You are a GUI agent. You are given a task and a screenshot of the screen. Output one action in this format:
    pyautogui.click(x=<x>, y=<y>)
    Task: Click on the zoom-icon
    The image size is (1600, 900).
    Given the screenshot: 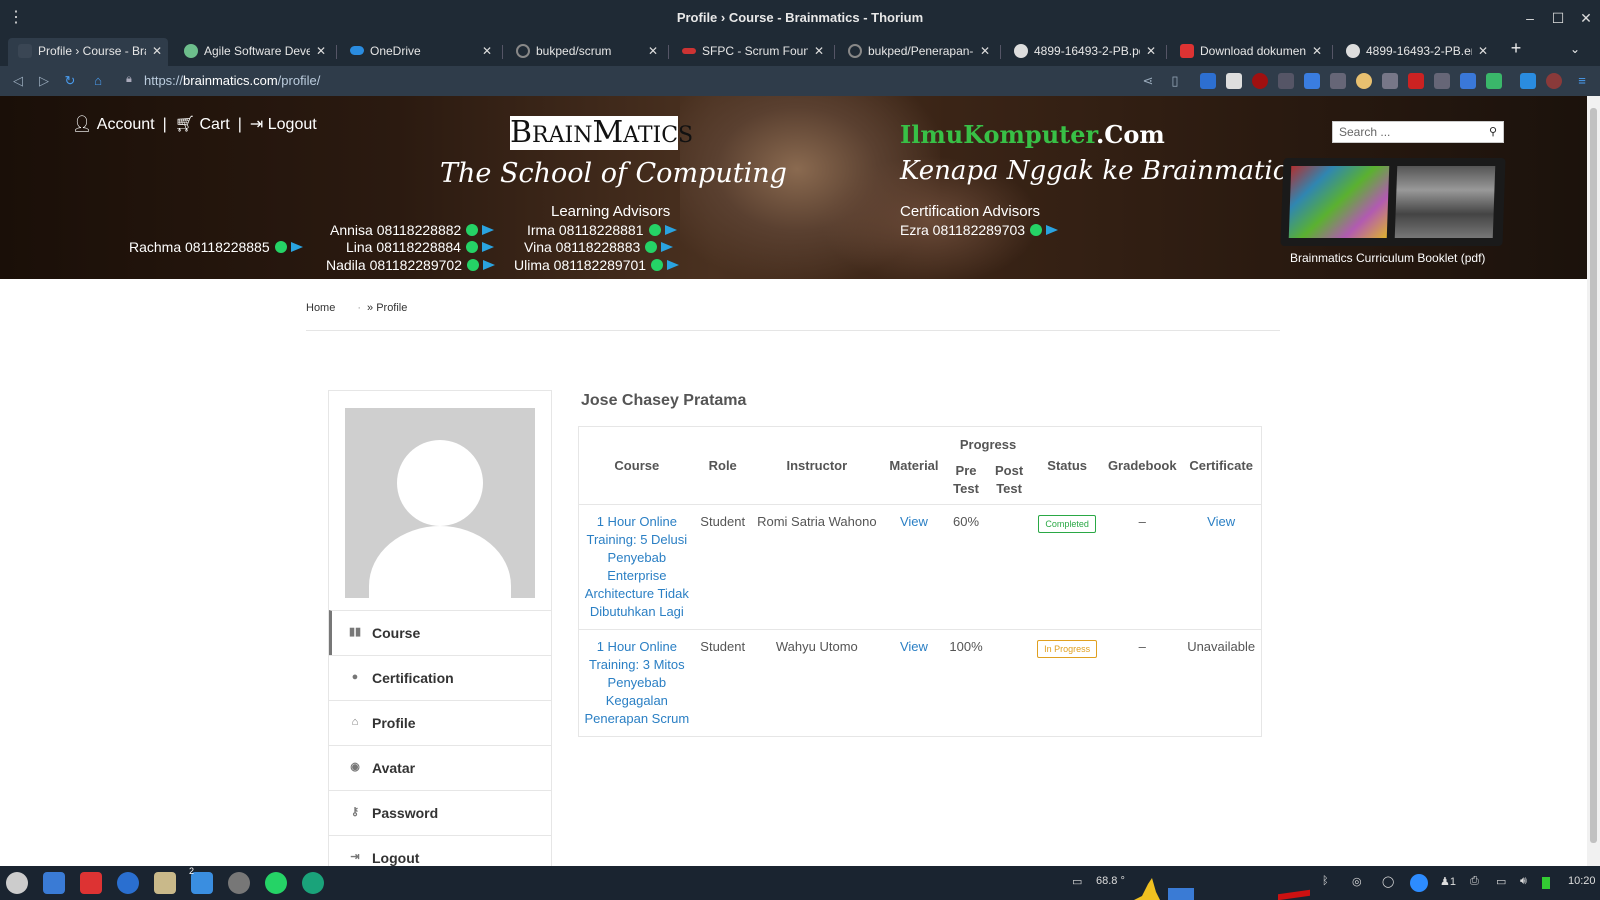 What is the action you would take?
    pyautogui.click(x=1419, y=883)
    